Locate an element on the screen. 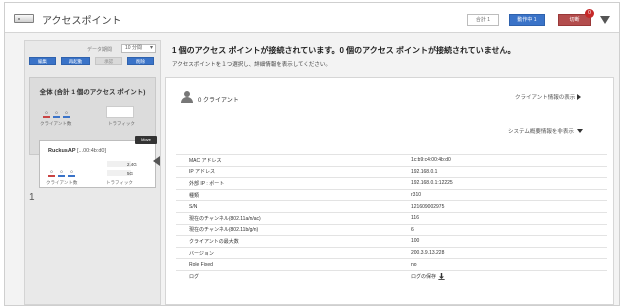 This screenshot has height=308, width=624. restart-button: 再起動 is located at coordinates (75, 61).